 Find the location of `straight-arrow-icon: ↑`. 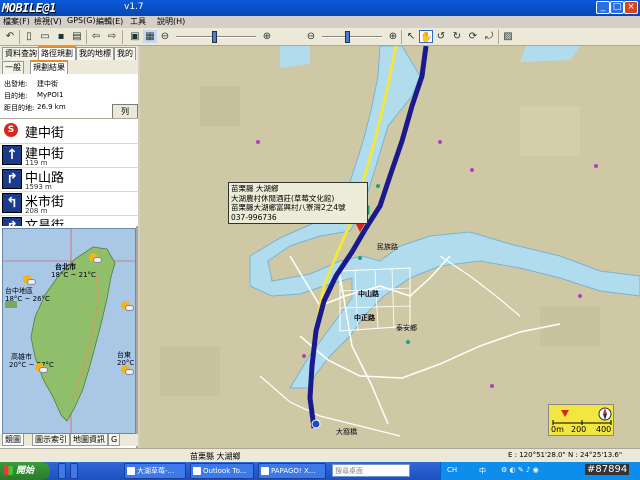

straight-arrow-icon: ↑ is located at coordinates (12, 155).